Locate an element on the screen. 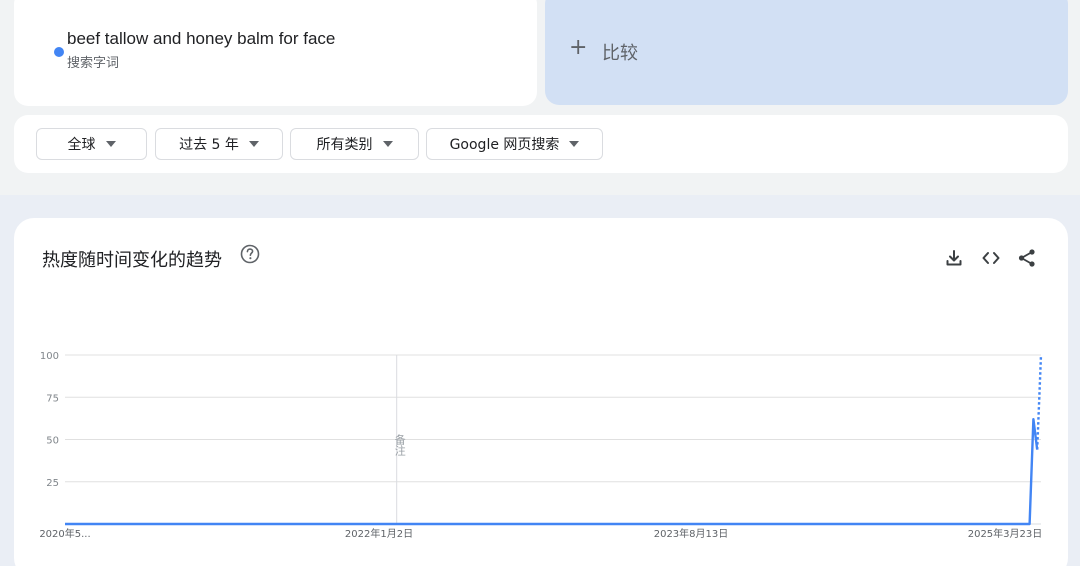 Image resolution: width=1080 pixels, height=566 pixels. filter-bar: 全球 过去 5 年 所有类别 Google 网页搜索 is located at coordinates (541, 144).